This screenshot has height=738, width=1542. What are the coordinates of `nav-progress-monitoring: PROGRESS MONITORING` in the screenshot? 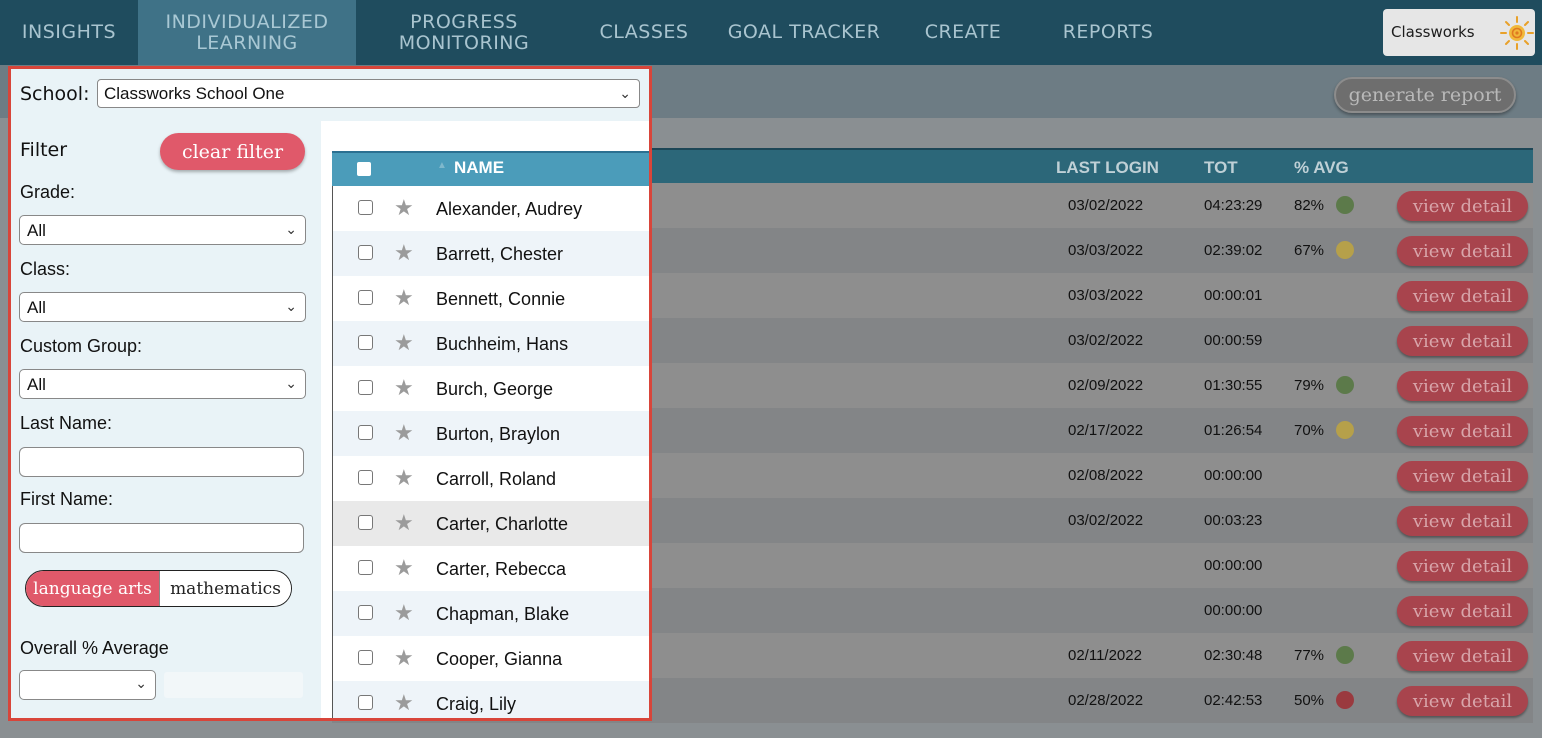 It's located at (464, 32).